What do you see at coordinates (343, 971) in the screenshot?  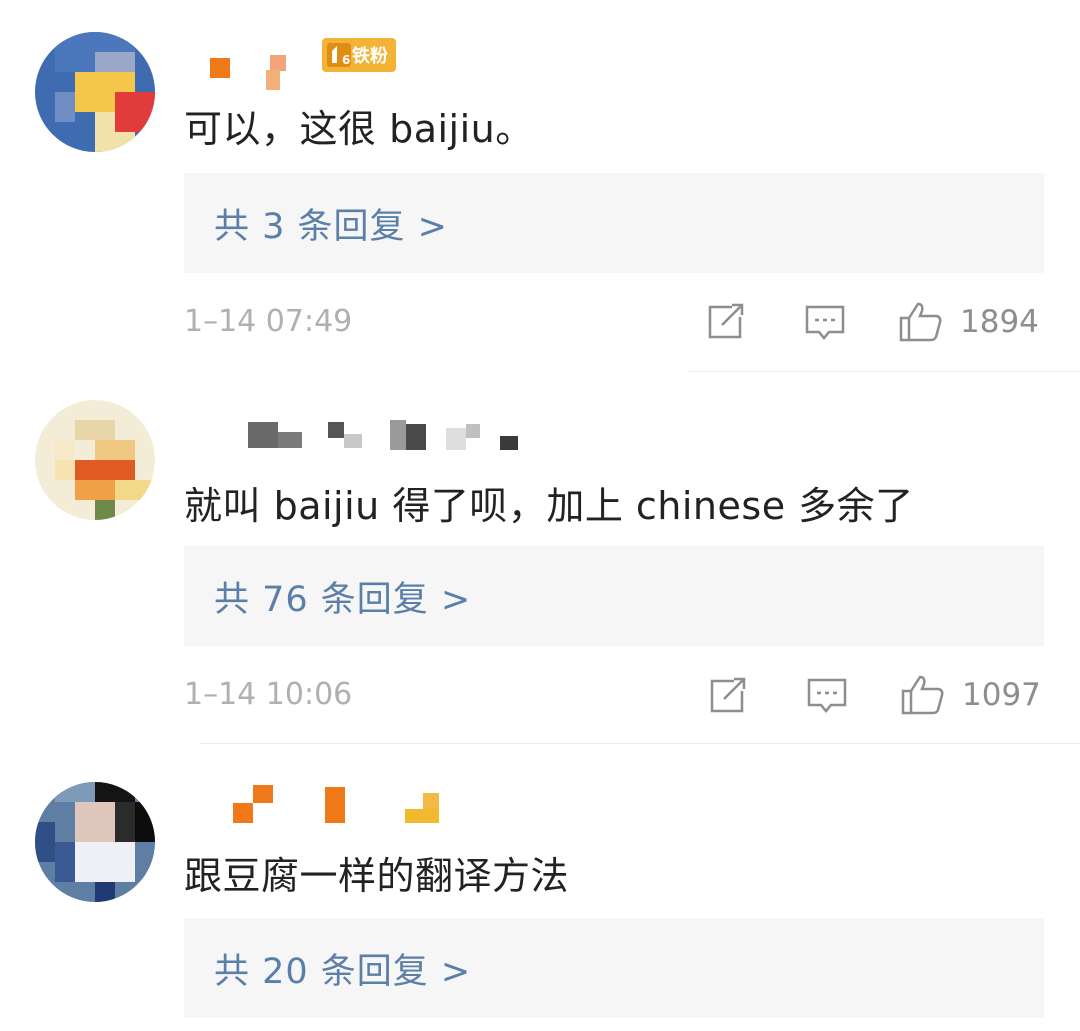 I see `replies-count-label: 共 20 条回复 >` at bounding box center [343, 971].